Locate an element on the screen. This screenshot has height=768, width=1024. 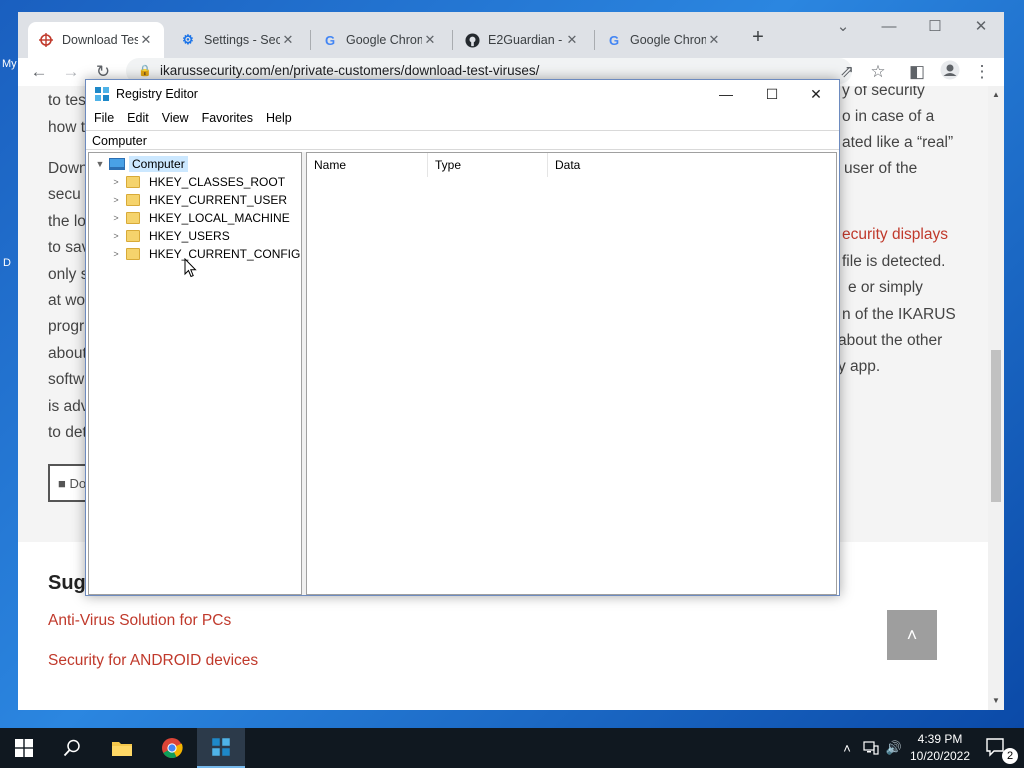
menu-icon: ⋮ is located at coordinates (982, 72).